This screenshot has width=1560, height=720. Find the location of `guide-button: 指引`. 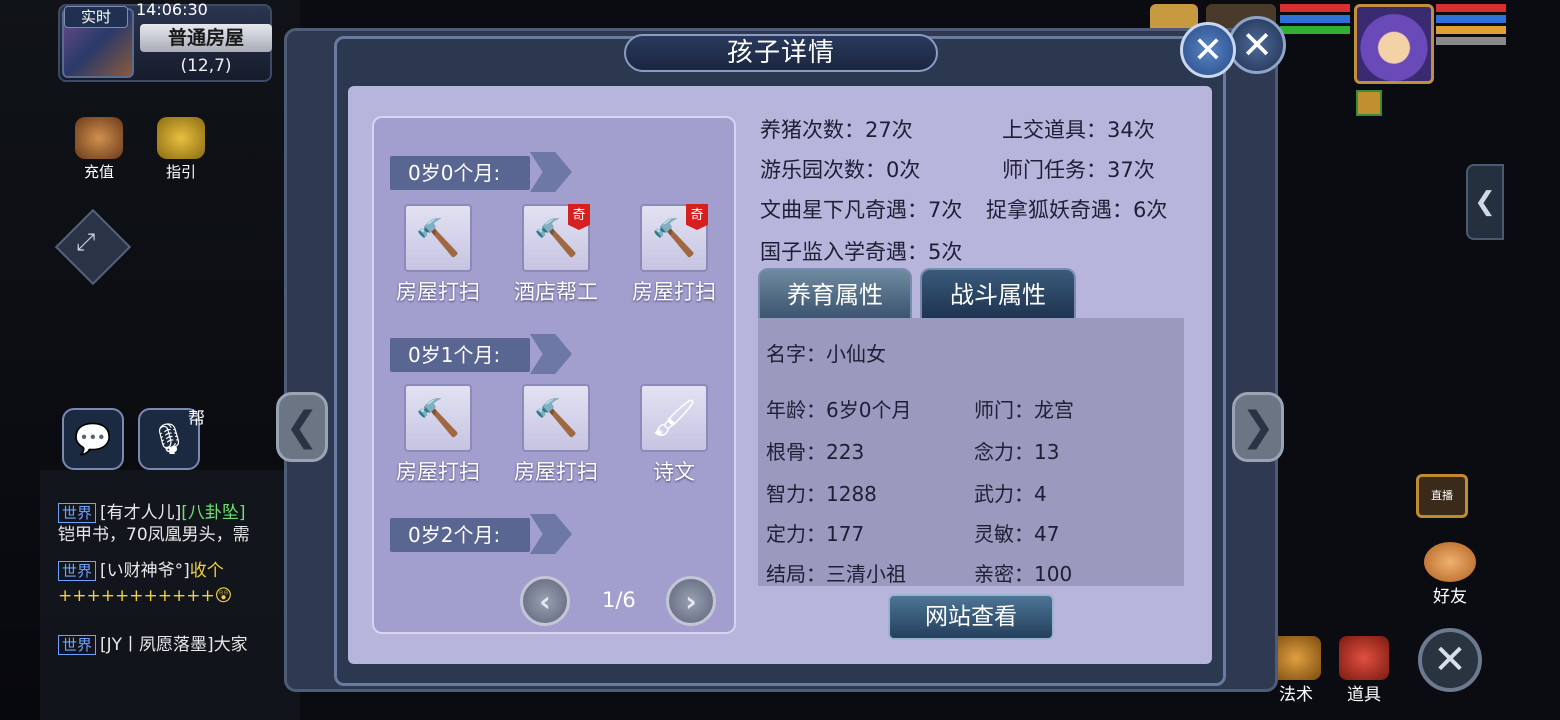

guide-button: 指引 is located at coordinates (181, 149).